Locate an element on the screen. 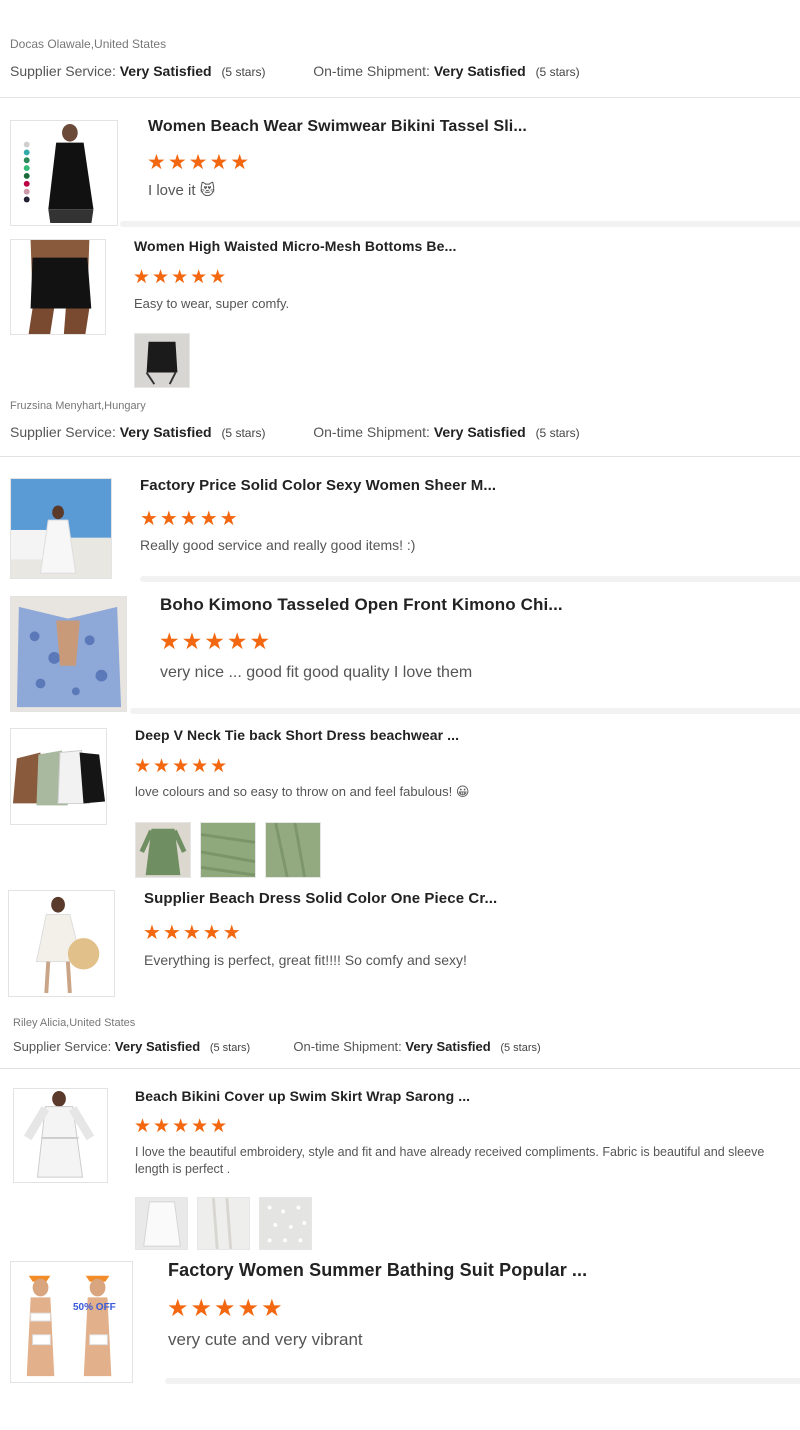 The width and height of the screenshot is (800, 1430). discount-badge: 50% OFF is located at coordinates (94, 1307).